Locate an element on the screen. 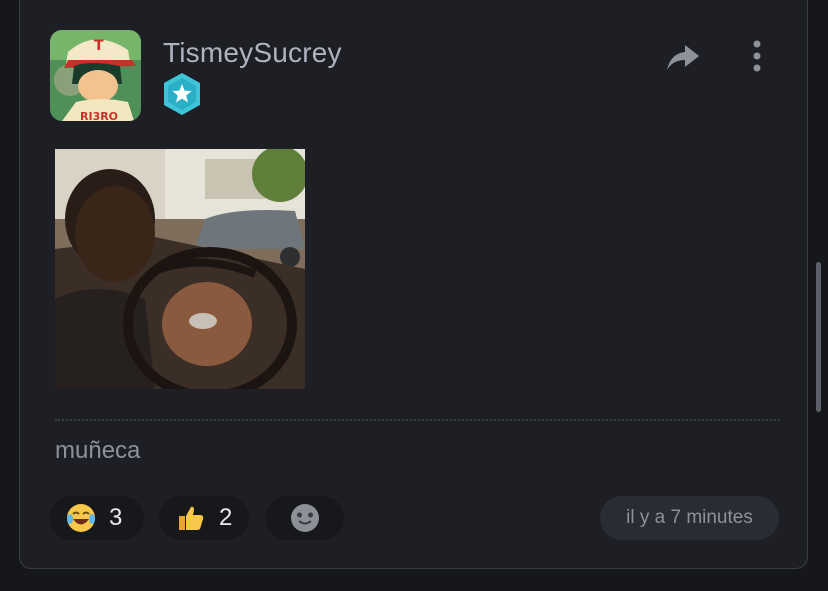  vertical-dots-icon is located at coordinates (757, 56).